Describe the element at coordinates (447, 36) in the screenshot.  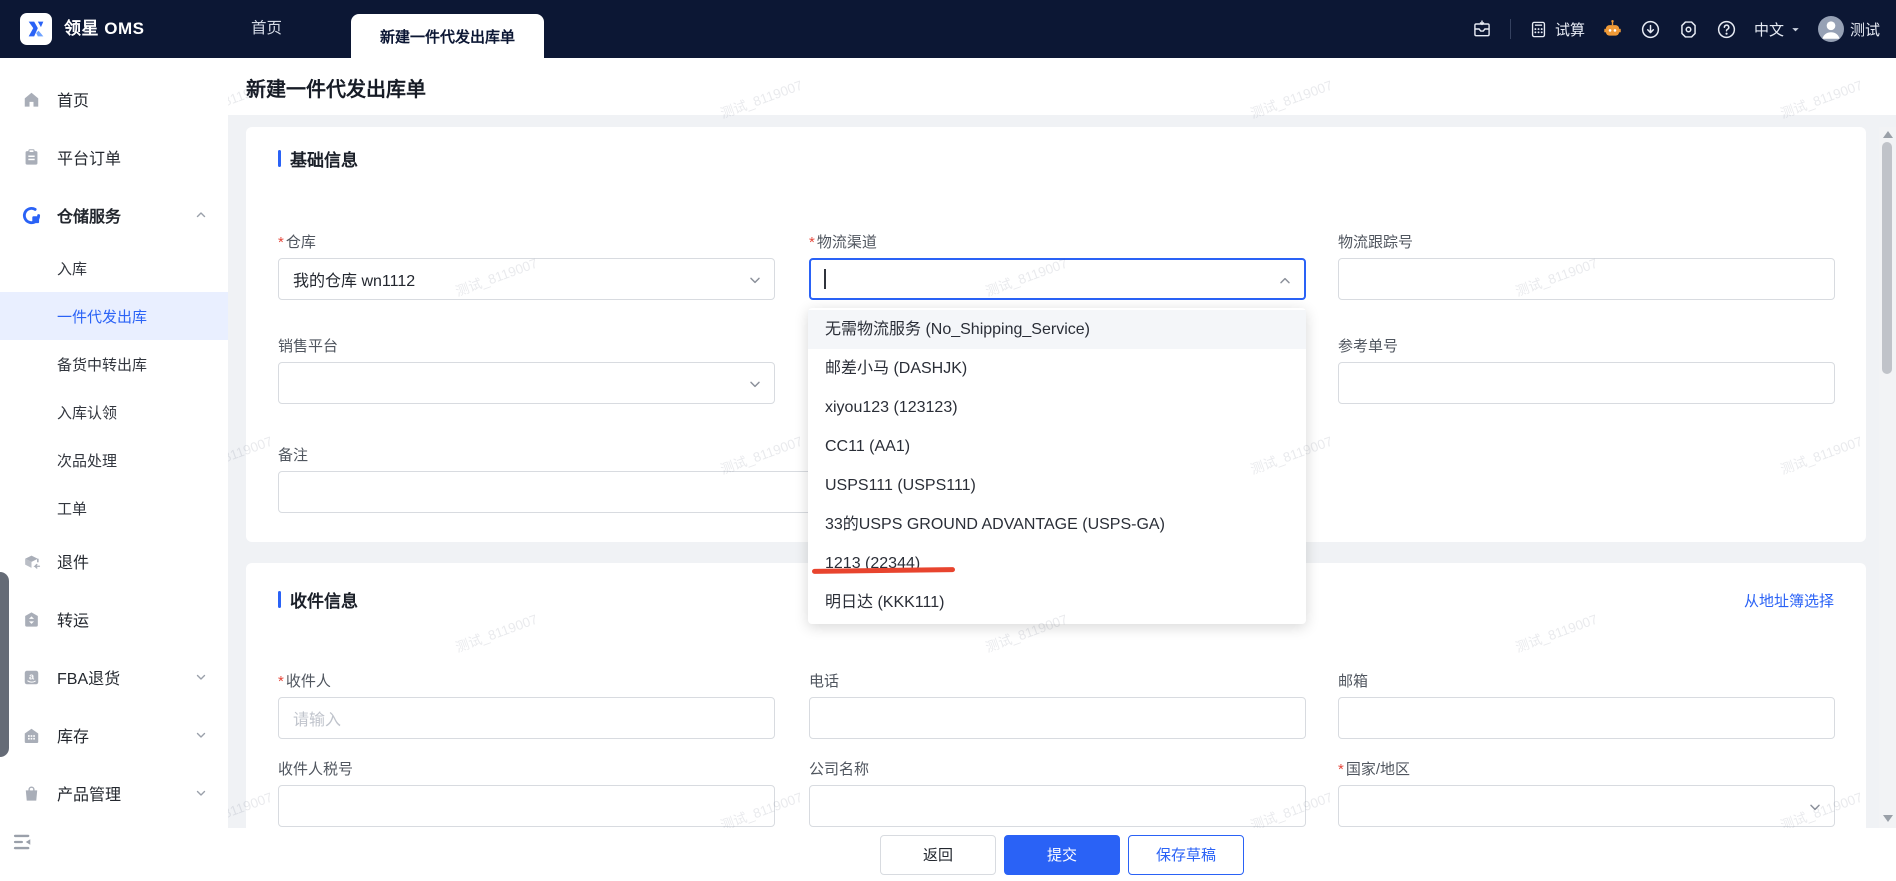
I see `nav-tab-active: 新建一件代发出库单` at that location.